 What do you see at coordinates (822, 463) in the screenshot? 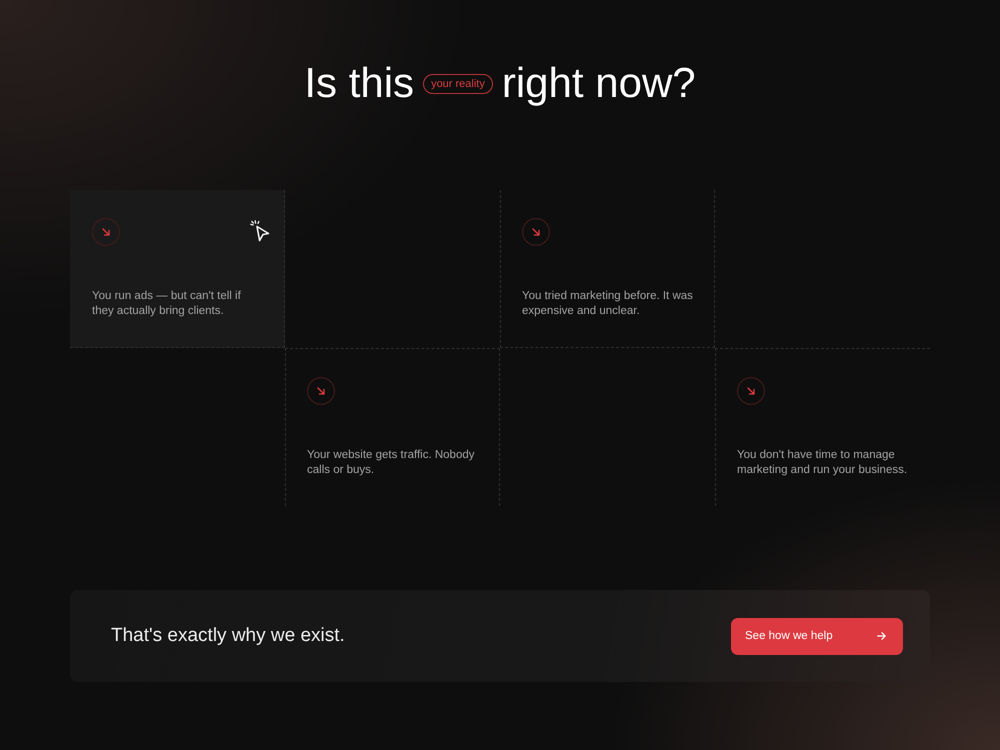
I see `problem-text: You don't have time to manage marketing and run your business.` at bounding box center [822, 463].